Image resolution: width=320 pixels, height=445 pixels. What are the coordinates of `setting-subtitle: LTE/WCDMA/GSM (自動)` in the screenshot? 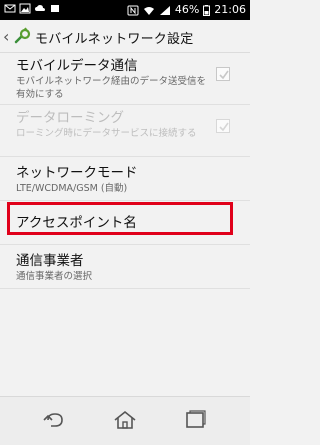 It's located at (72, 188).